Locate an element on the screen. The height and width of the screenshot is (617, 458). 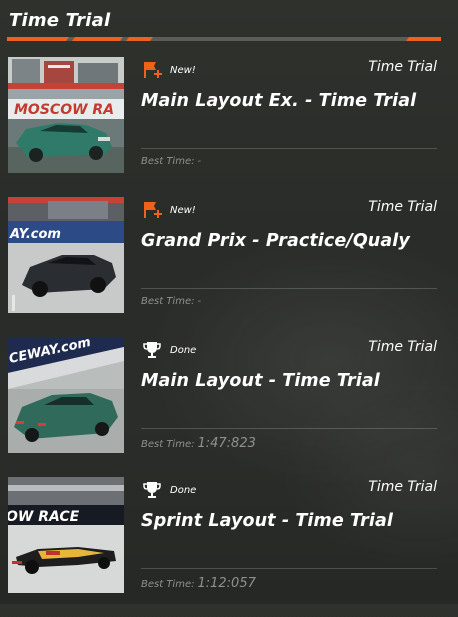
header-accent-bar is located at coordinates (224, 39).